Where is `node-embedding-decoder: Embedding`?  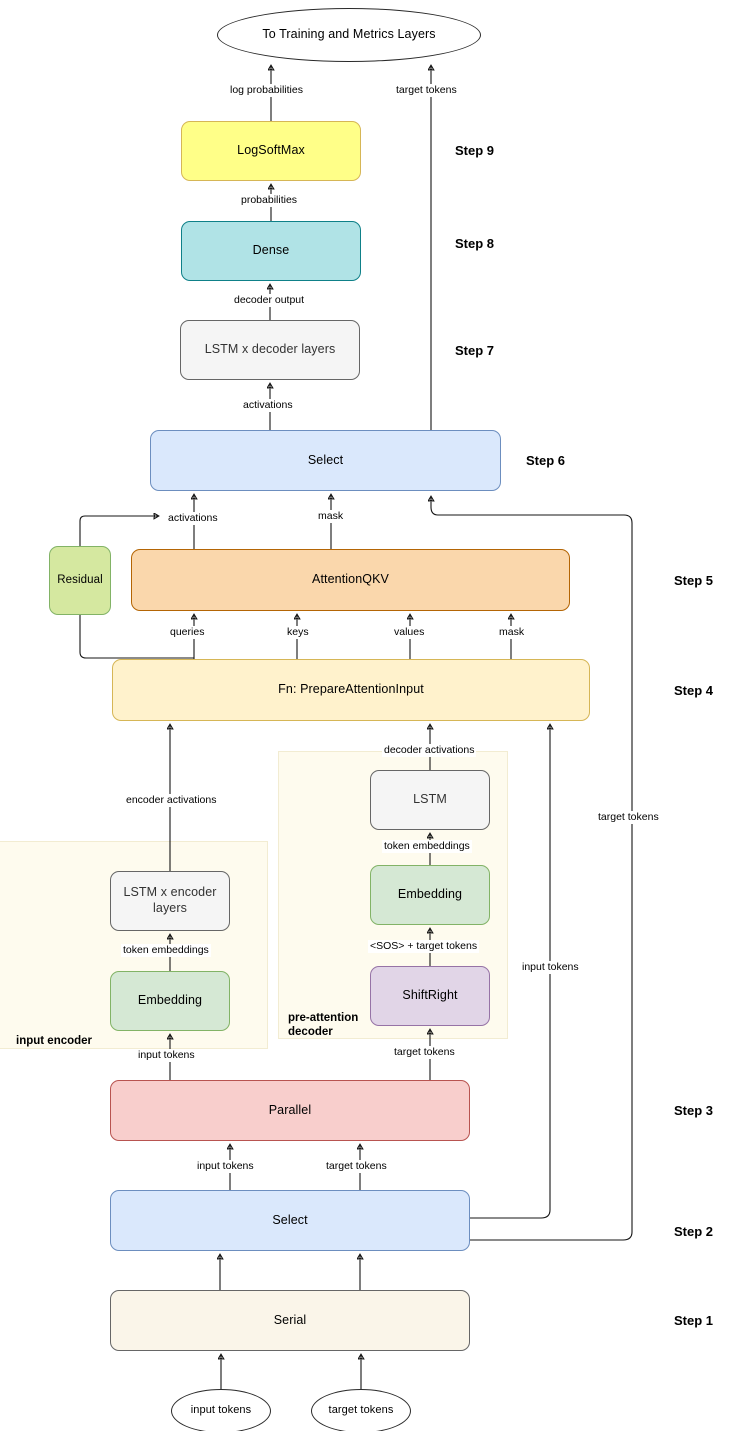
node-embedding-decoder: Embedding is located at coordinates (430, 895).